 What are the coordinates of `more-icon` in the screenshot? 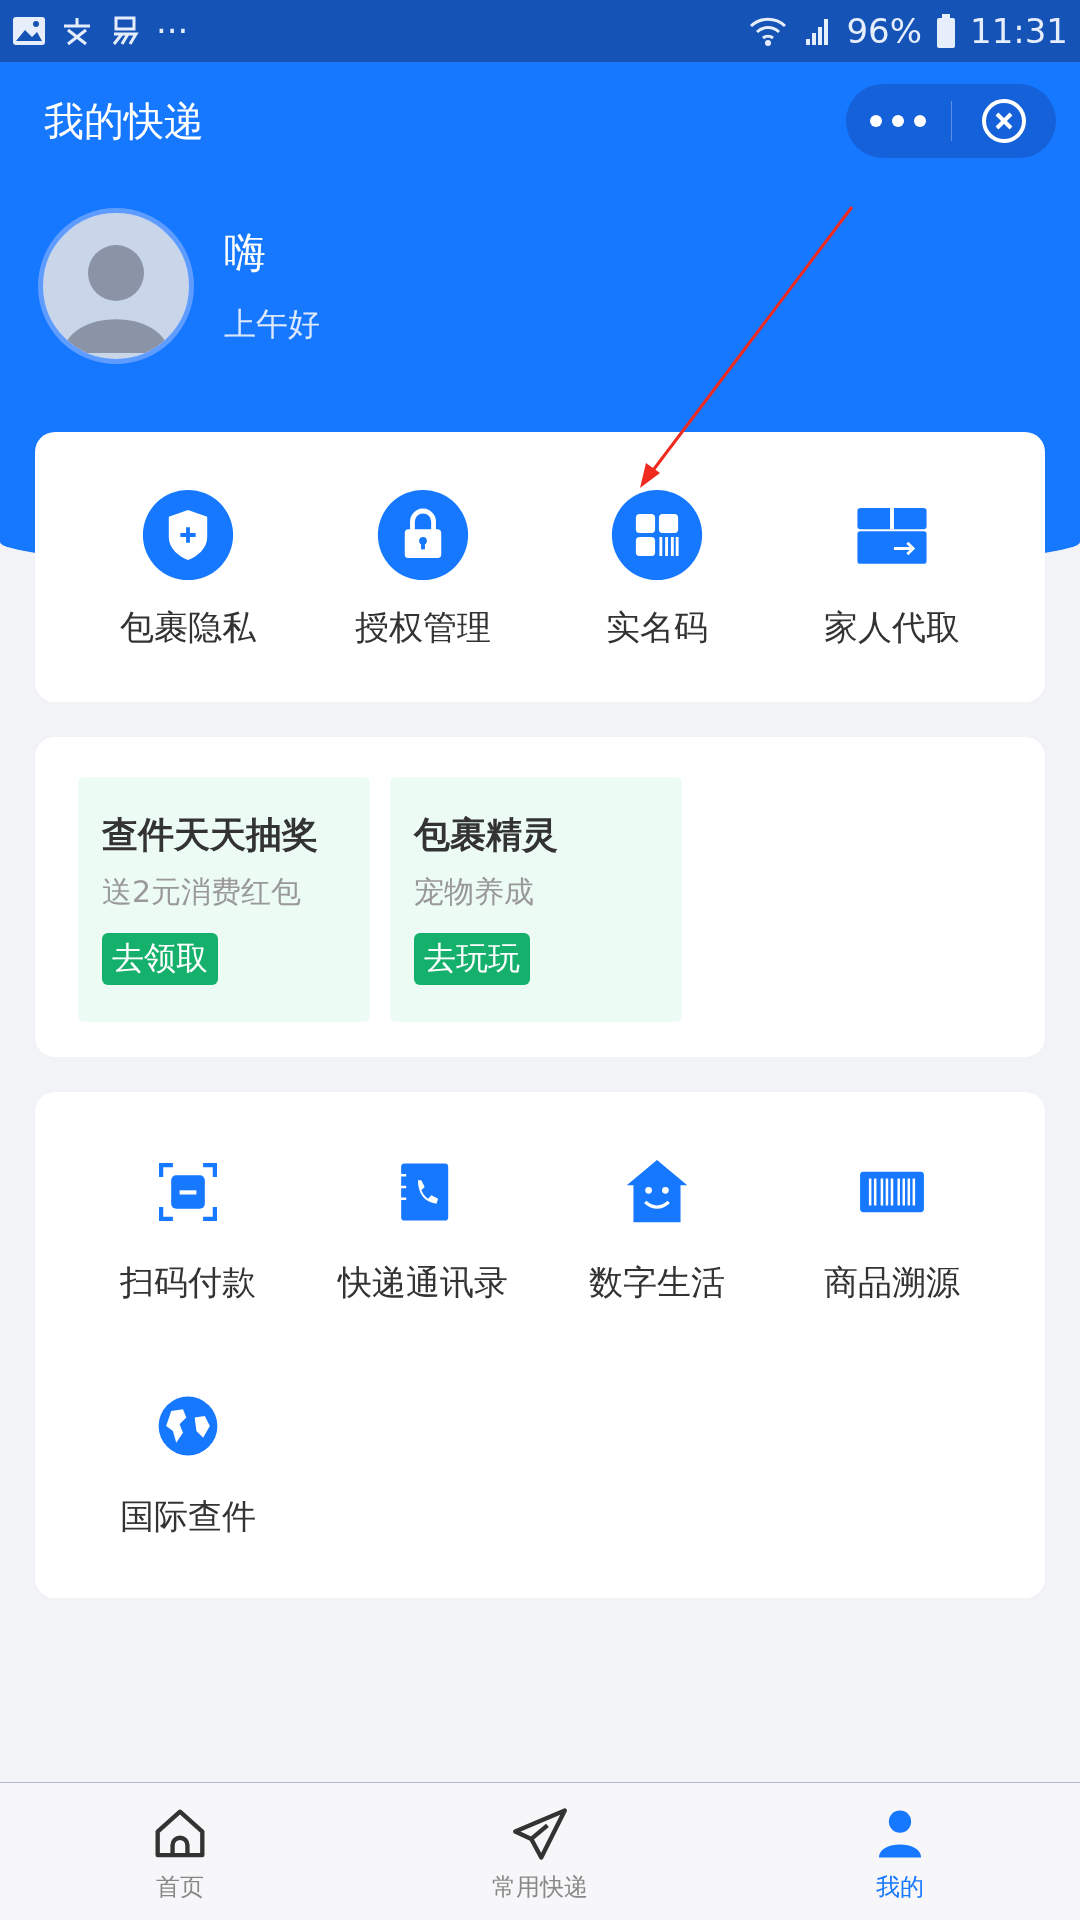 It's located at (898, 121).